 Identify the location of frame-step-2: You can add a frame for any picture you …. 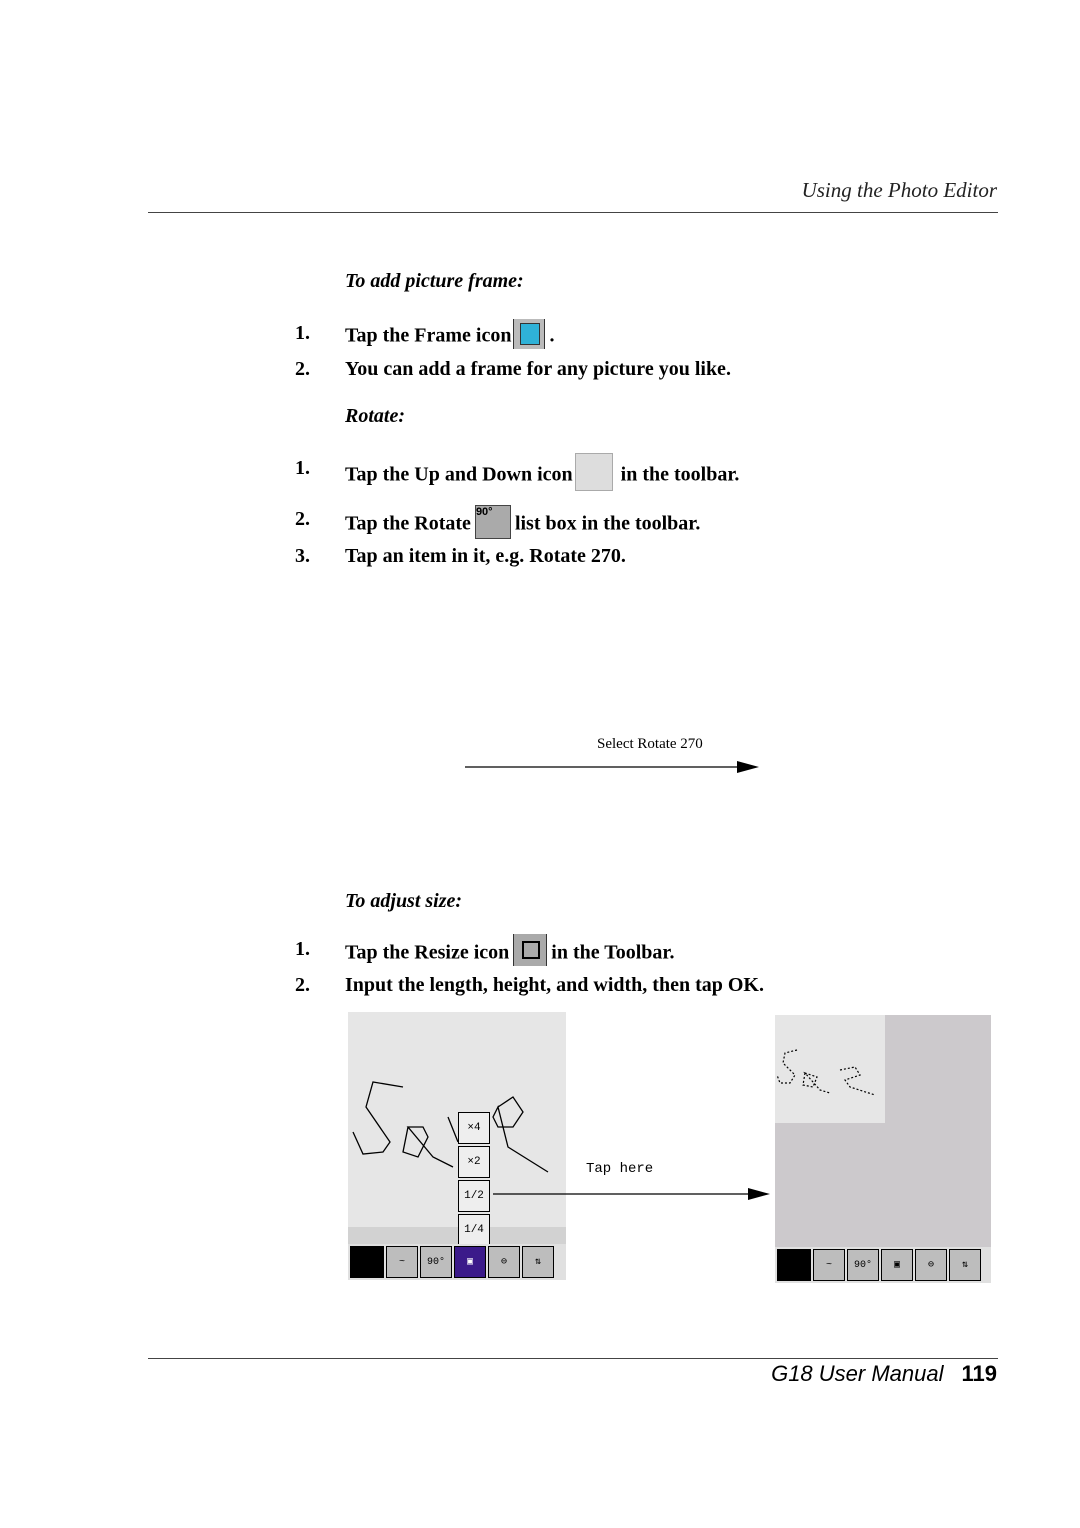
(538, 369).